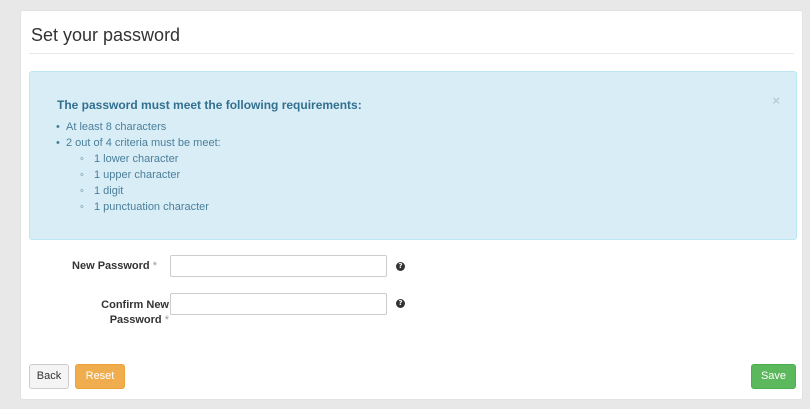 The image size is (810, 409). I want to click on confirm-password-input, so click(278, 304).